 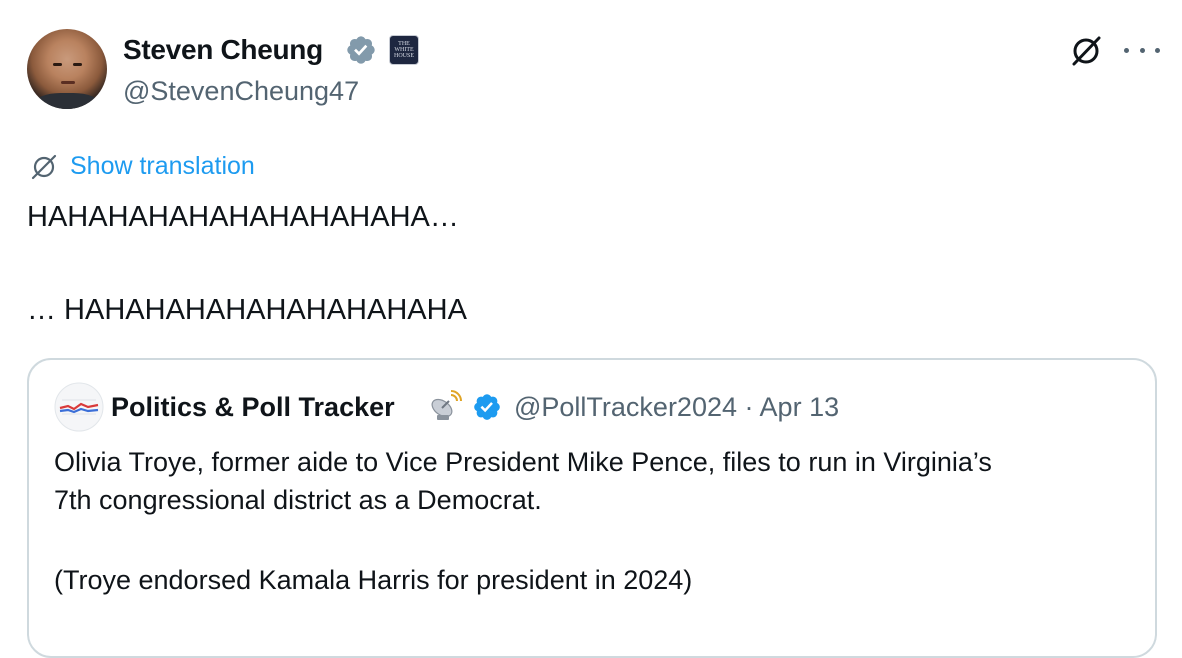 I want to click on quoted-author-name: Politics & Poll Tracker, so click(x=253, y=407).